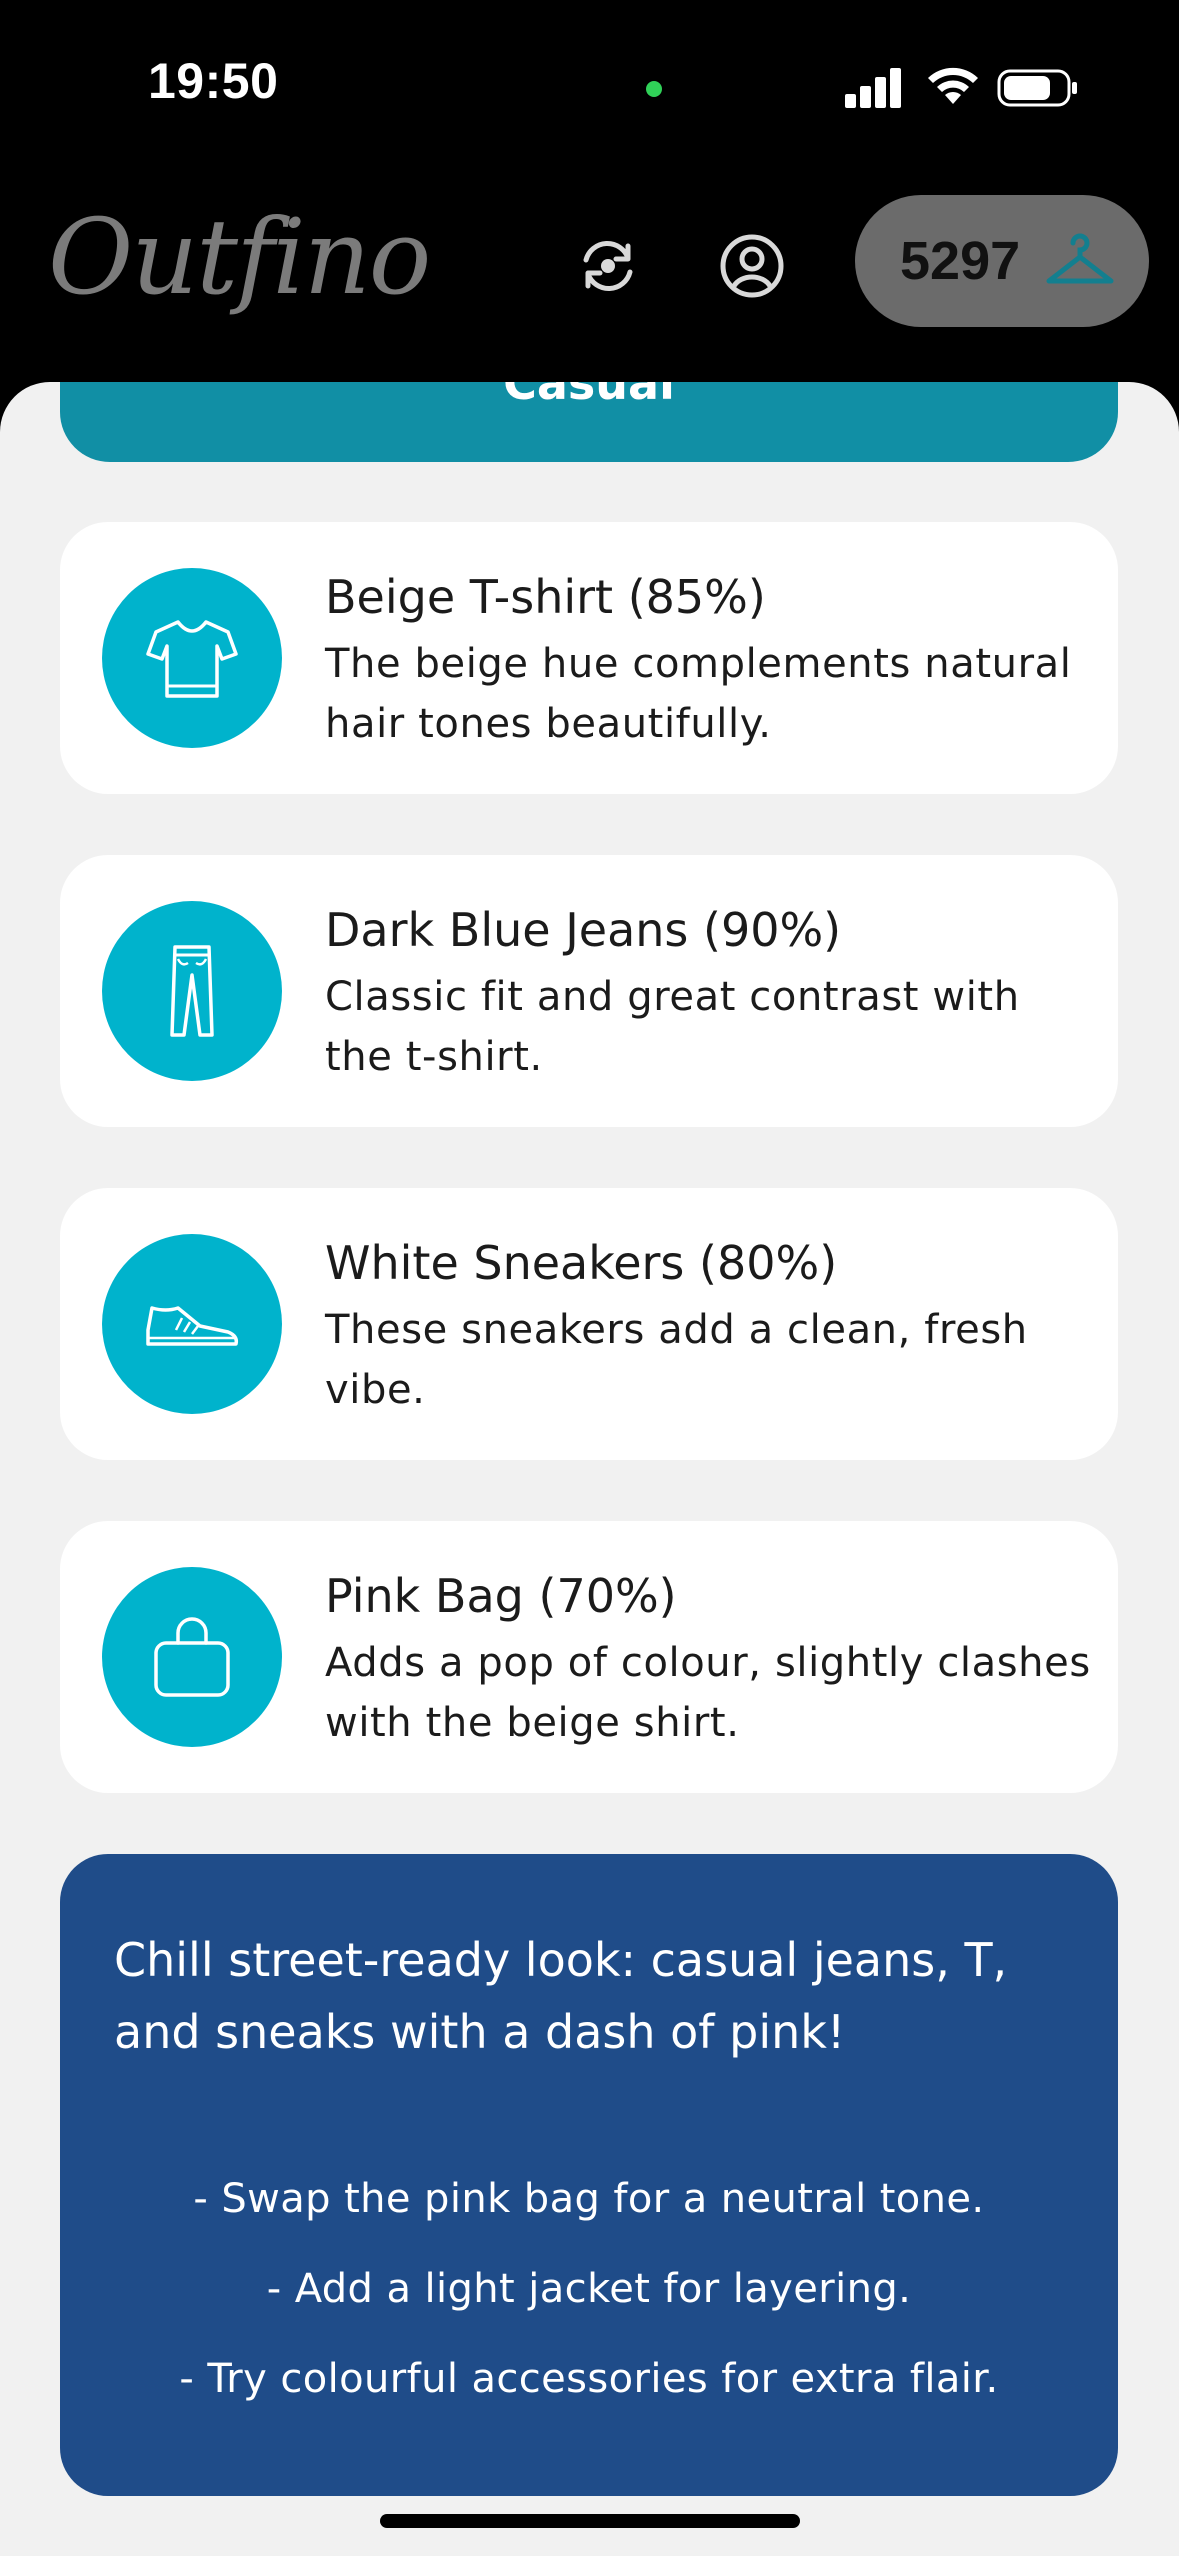  What do you see at coordinates (239, 257) in the screenshot?
I see `app-logo: Outfino` at bounding box center [239, 257].